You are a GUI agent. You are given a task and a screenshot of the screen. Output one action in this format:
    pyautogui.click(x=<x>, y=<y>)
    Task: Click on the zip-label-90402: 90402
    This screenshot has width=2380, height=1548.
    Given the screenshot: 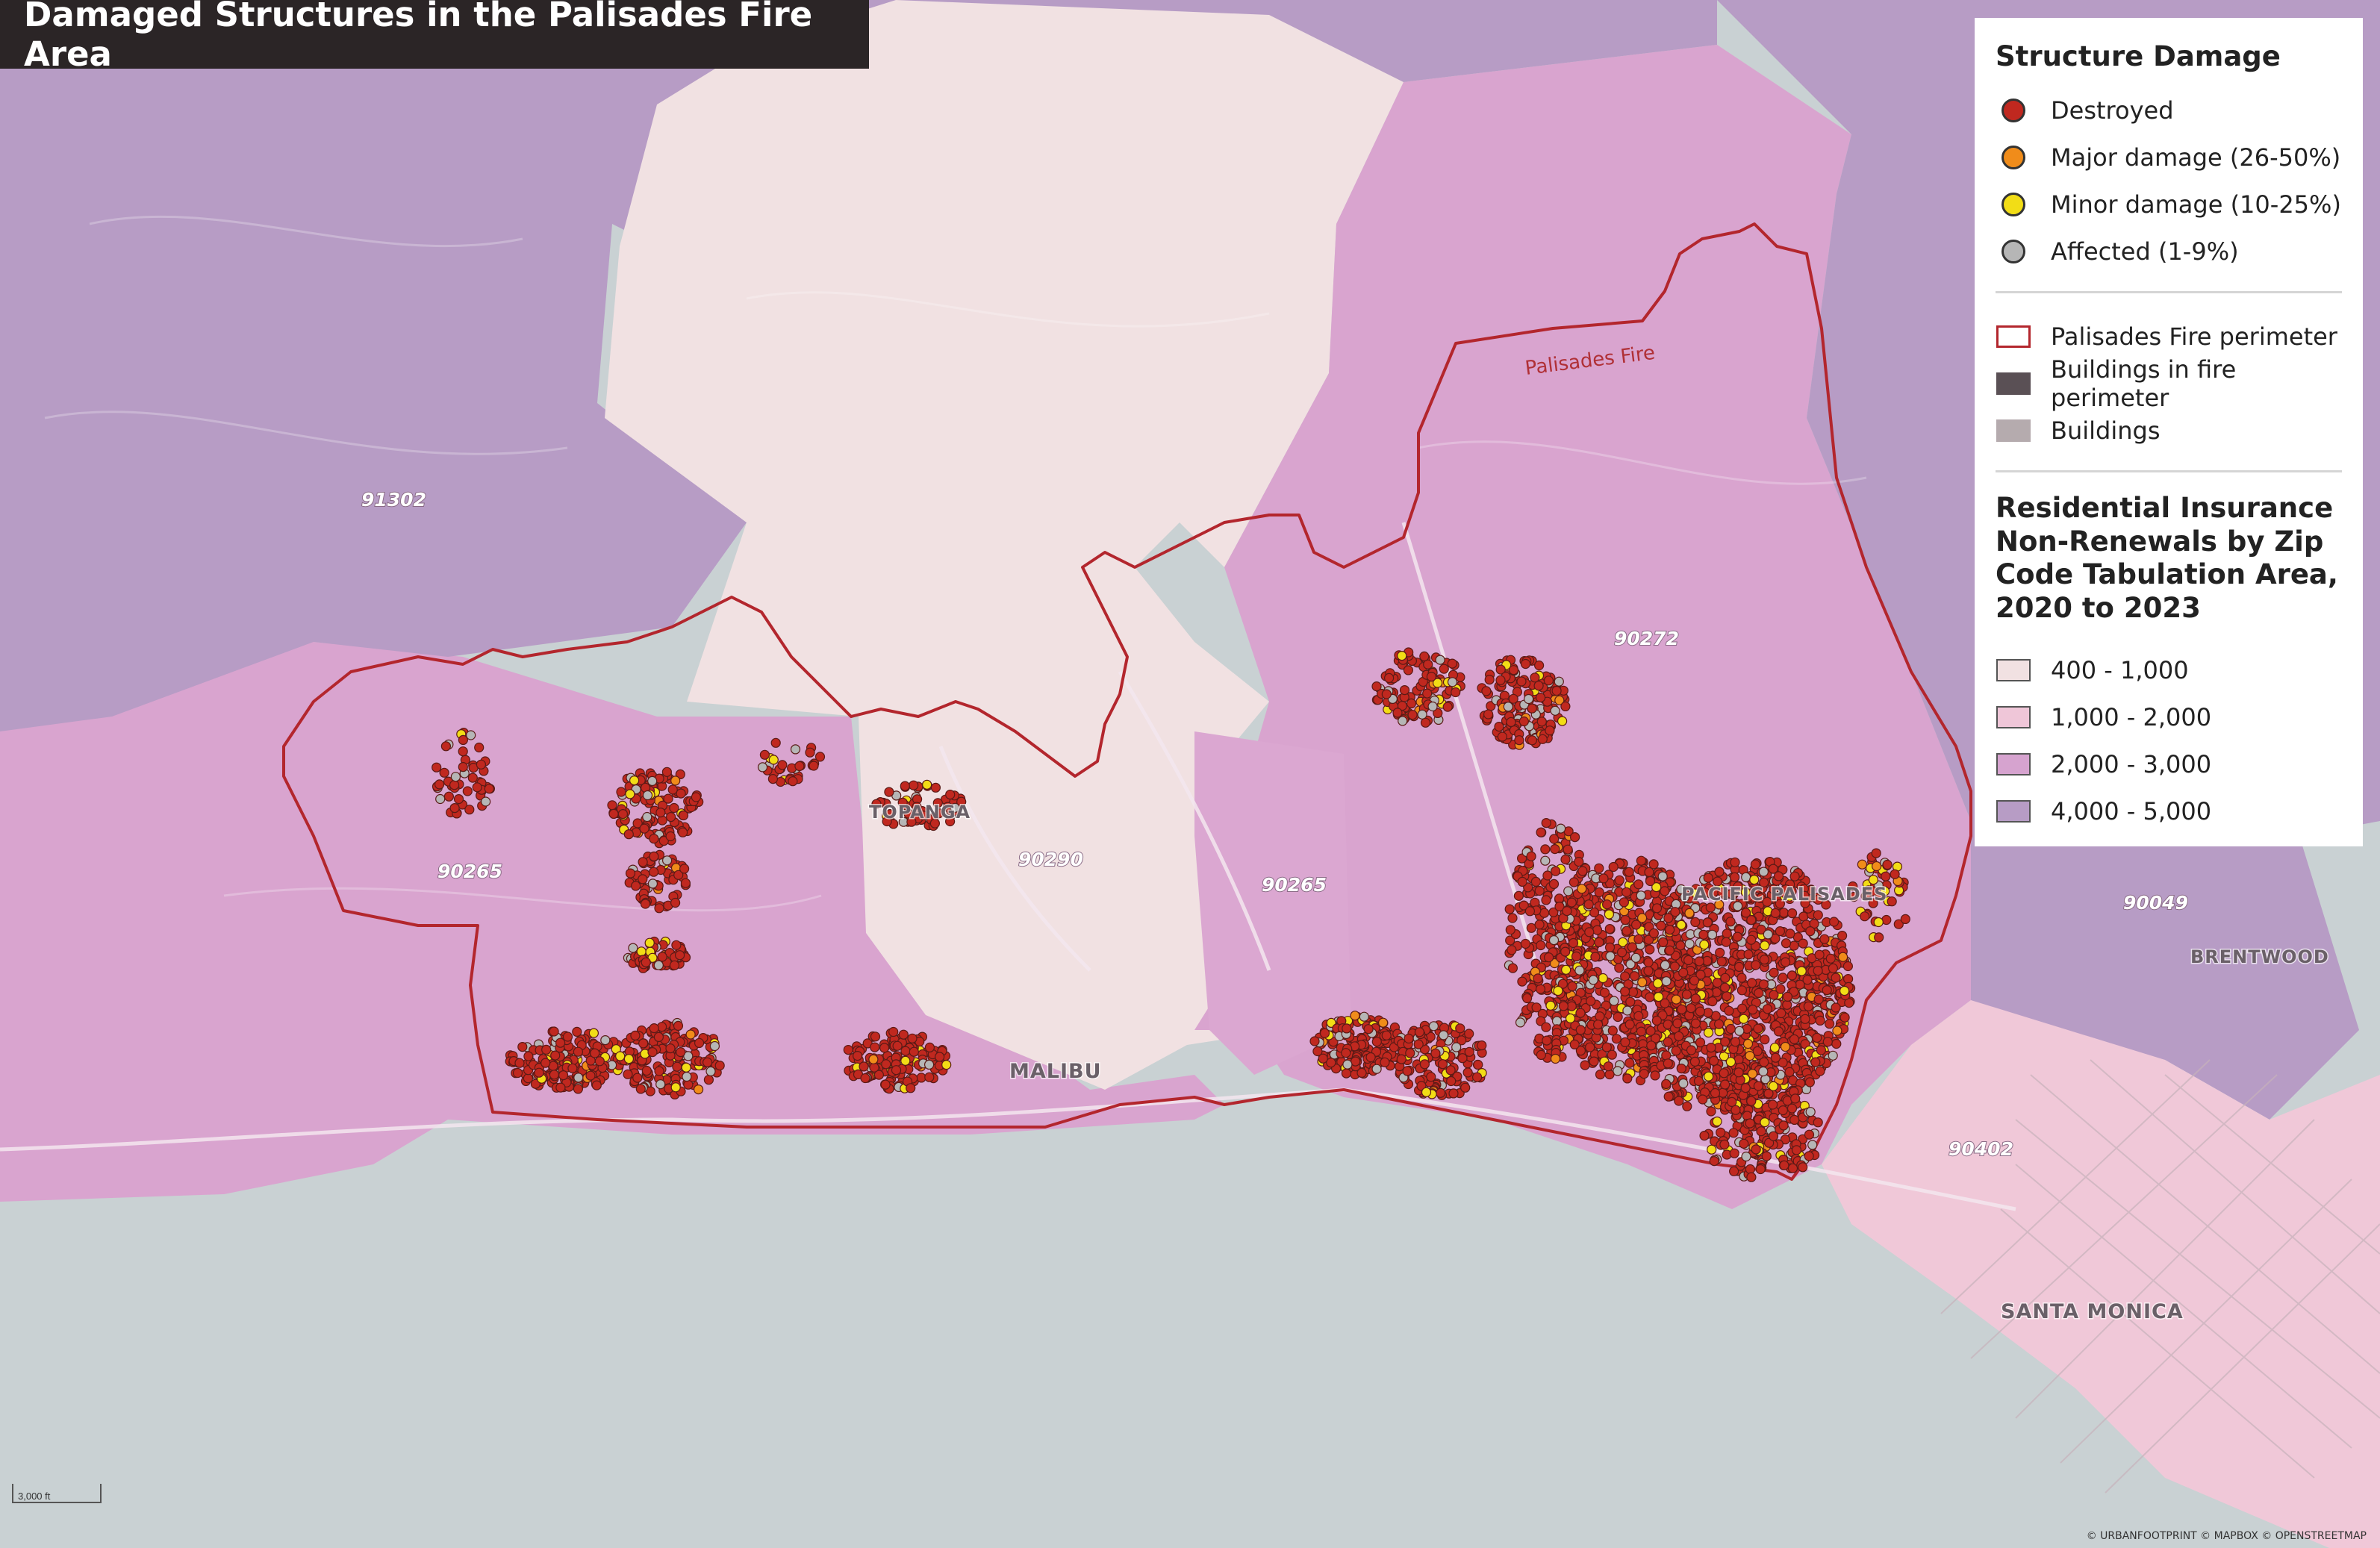 What is the action you would take?
    pyautogui.click(x=1980, y=1149)
    